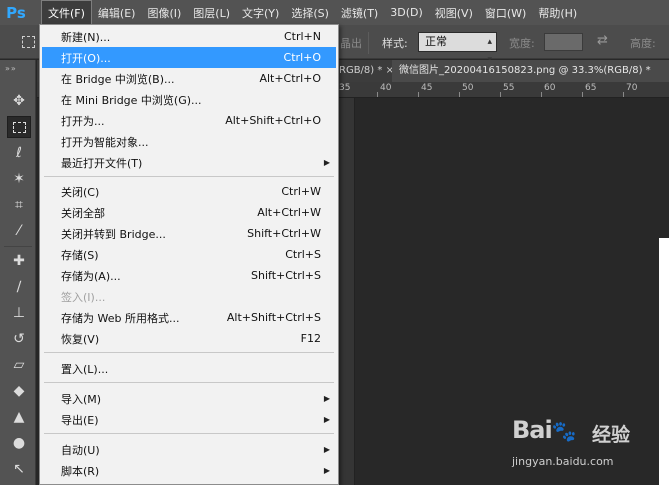 Image resolution: width=669 pixels, height=485 pixels. What do you see at coordinates (557, 12) in the screenshot?
I see `menu-help: 帮助(H)` at bounding box center [557, 12].